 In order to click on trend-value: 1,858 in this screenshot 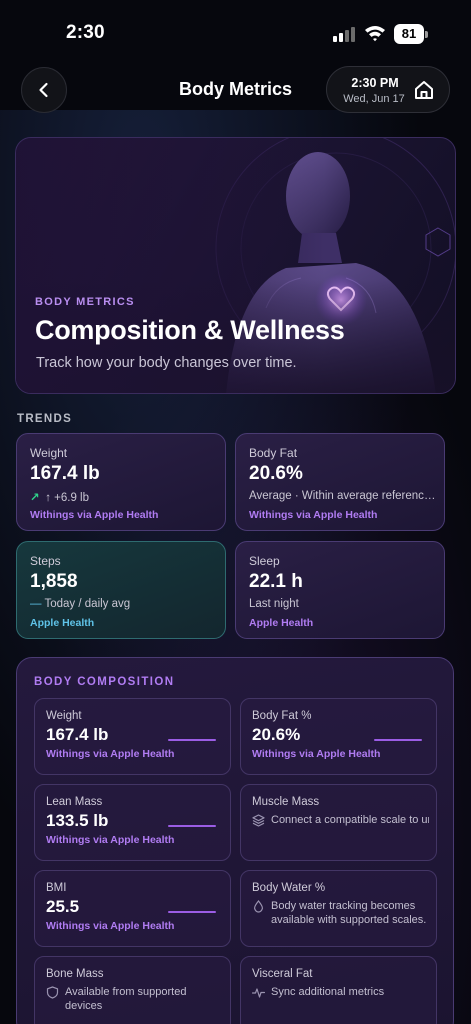, I will do `click(54, 581)`.